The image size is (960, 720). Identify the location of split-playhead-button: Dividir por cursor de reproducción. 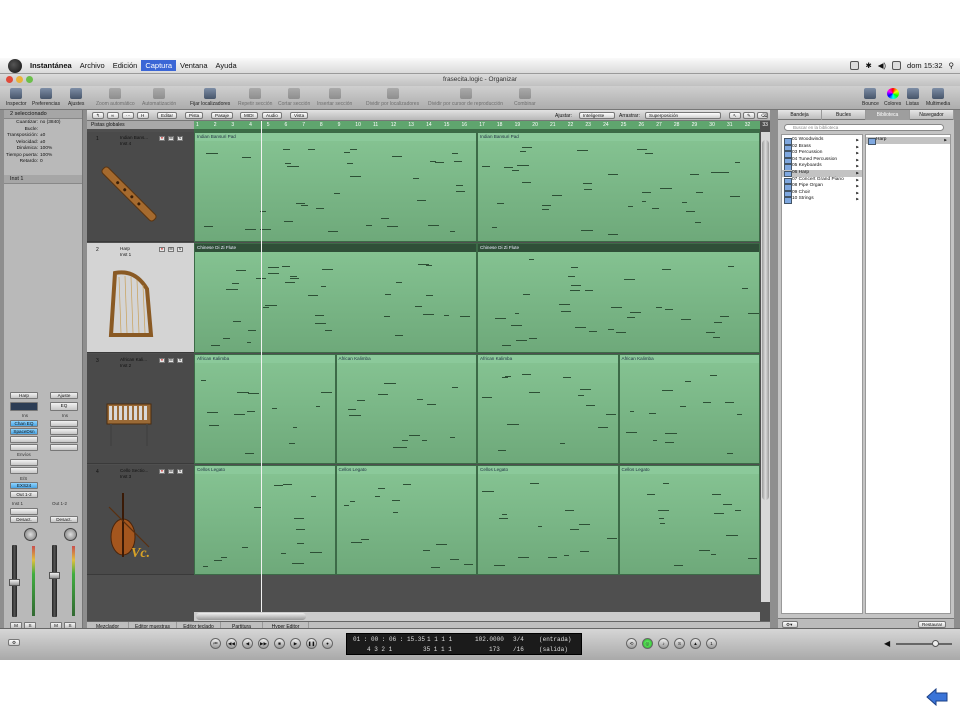
(465, 97).